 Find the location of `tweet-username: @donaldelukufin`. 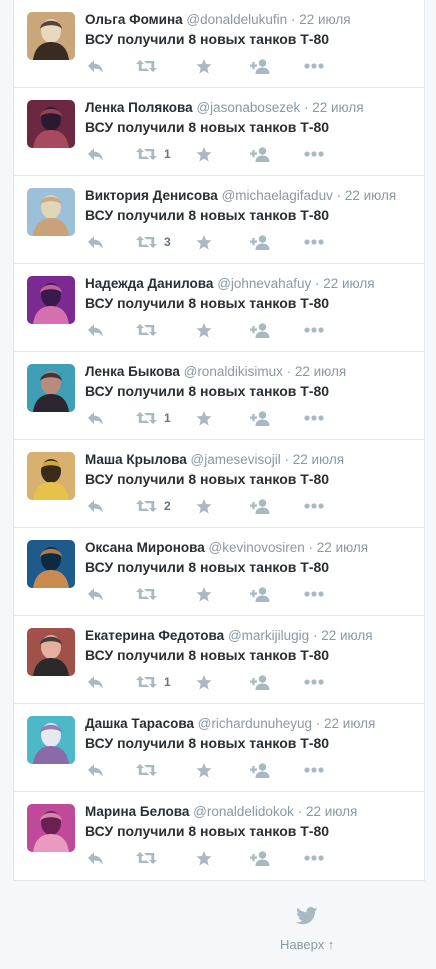

tweet-username: @donaldelukufin is located at coordinates (236, 19).